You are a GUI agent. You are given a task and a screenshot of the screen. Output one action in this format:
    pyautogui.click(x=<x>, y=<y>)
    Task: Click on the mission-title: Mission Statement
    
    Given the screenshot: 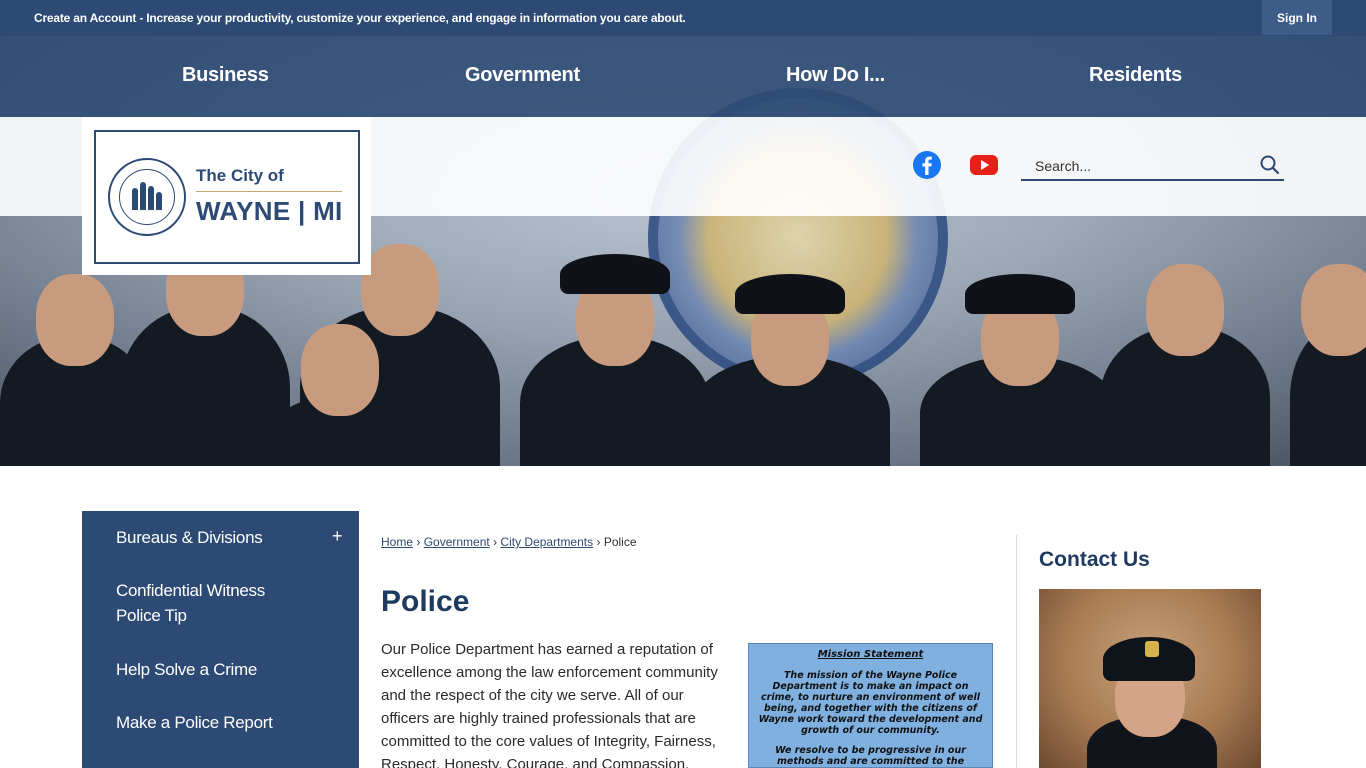 What is the action you would take?
    pyautogui.click(x=870, y=654)
    